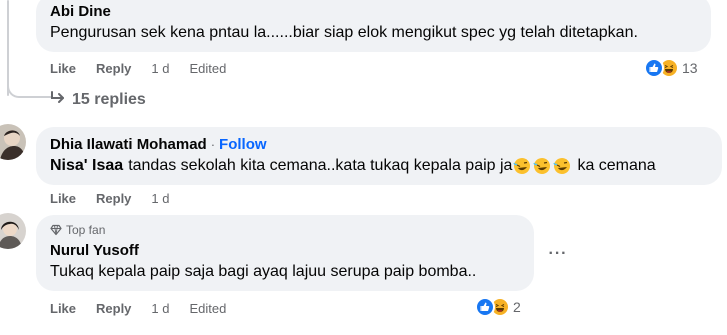  What do you see at coordinates (94, 250) in the screenshot?
I see `comment-author: Nurul Yusoff` at bounding box center [94, 250].